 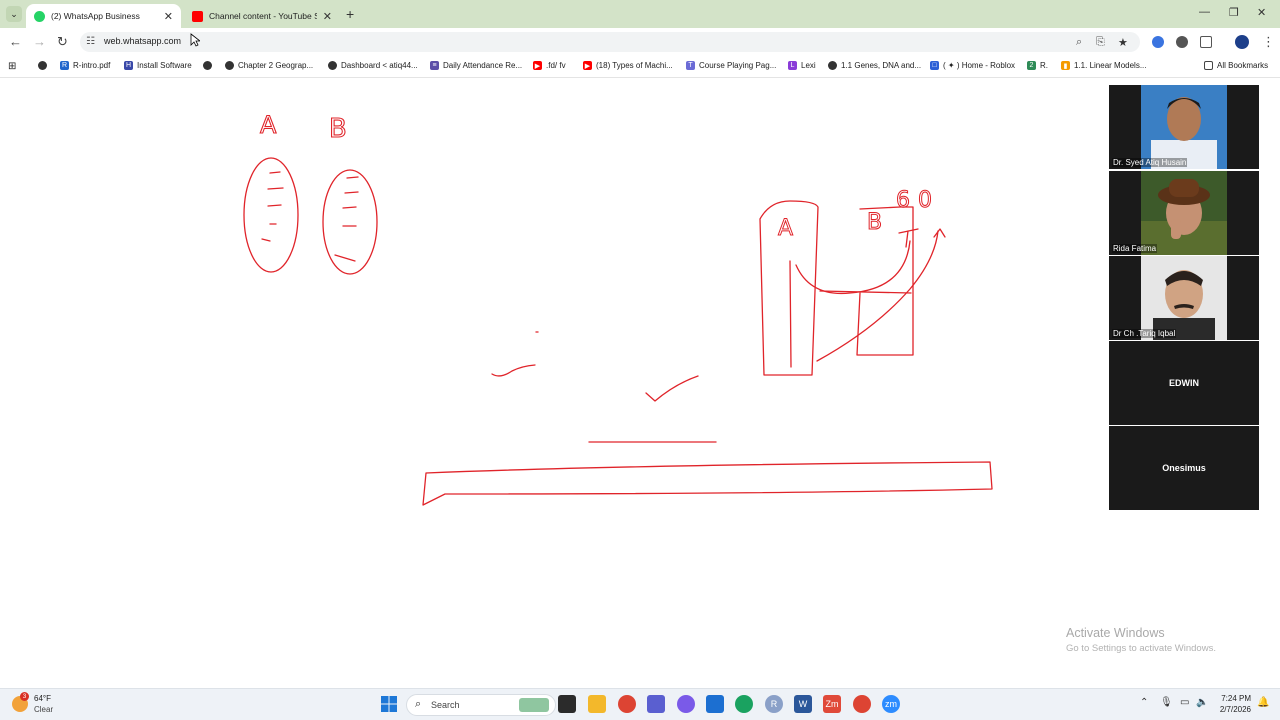 What do you see at coordinates (350, 222) in the screenshot?
I see `oval-set-b` at bounding box center [350, 222].